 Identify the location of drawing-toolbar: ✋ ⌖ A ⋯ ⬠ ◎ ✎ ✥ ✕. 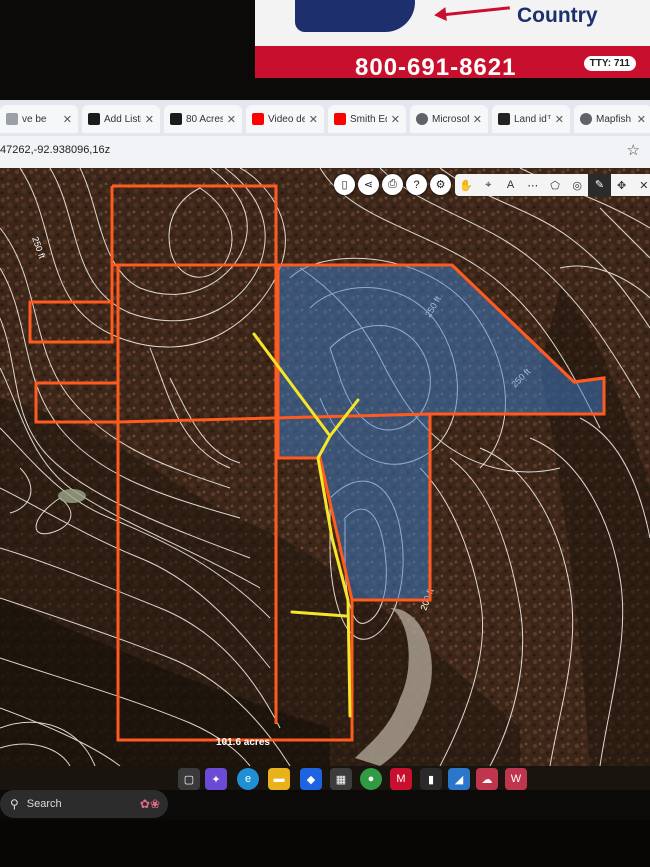
(552, 185).